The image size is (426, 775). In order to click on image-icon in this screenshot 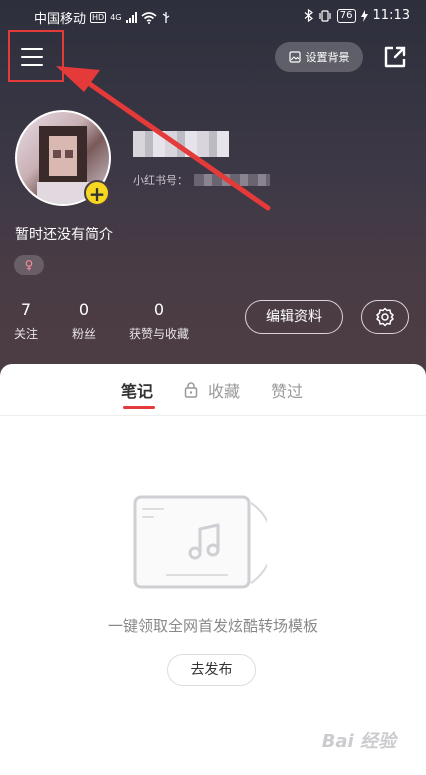, I will do `click(294, 57)`.